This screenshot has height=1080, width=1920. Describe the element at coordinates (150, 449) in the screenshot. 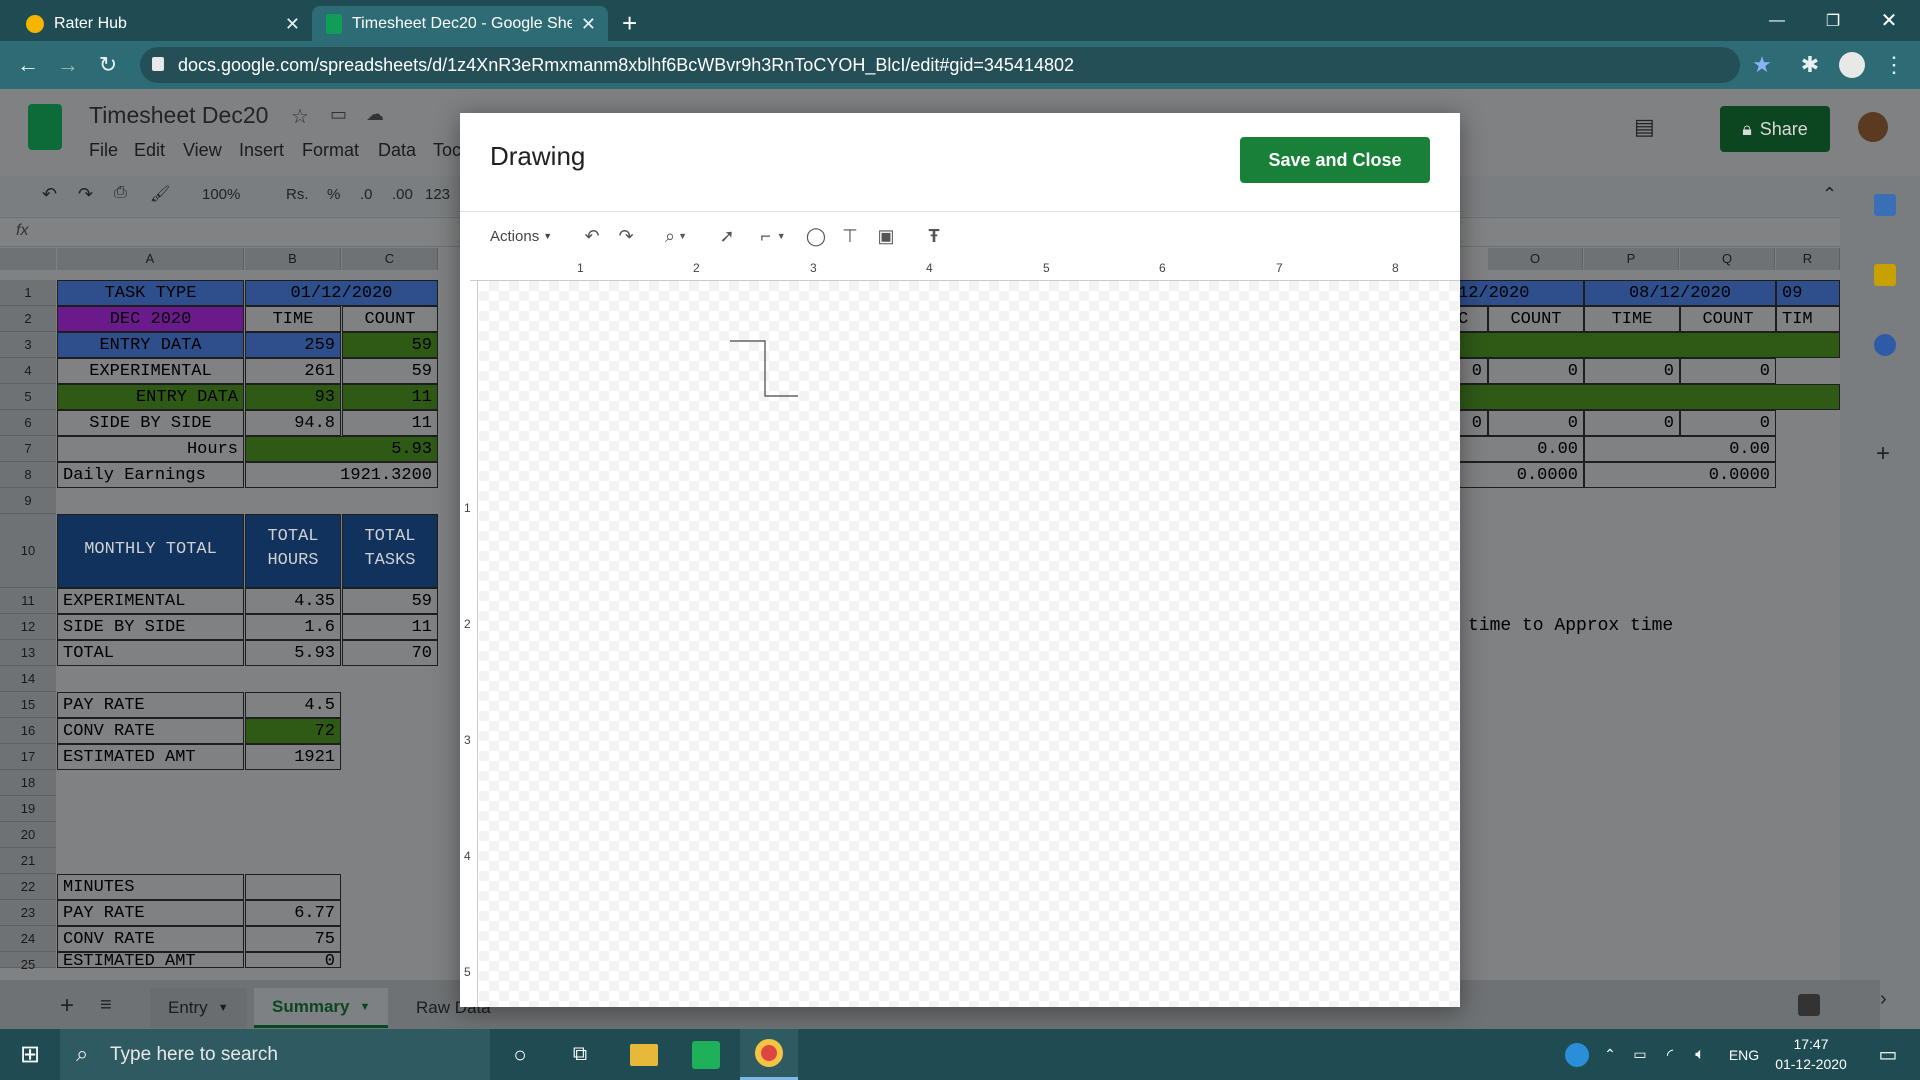

I see `cell-a7: Hours` at that location.